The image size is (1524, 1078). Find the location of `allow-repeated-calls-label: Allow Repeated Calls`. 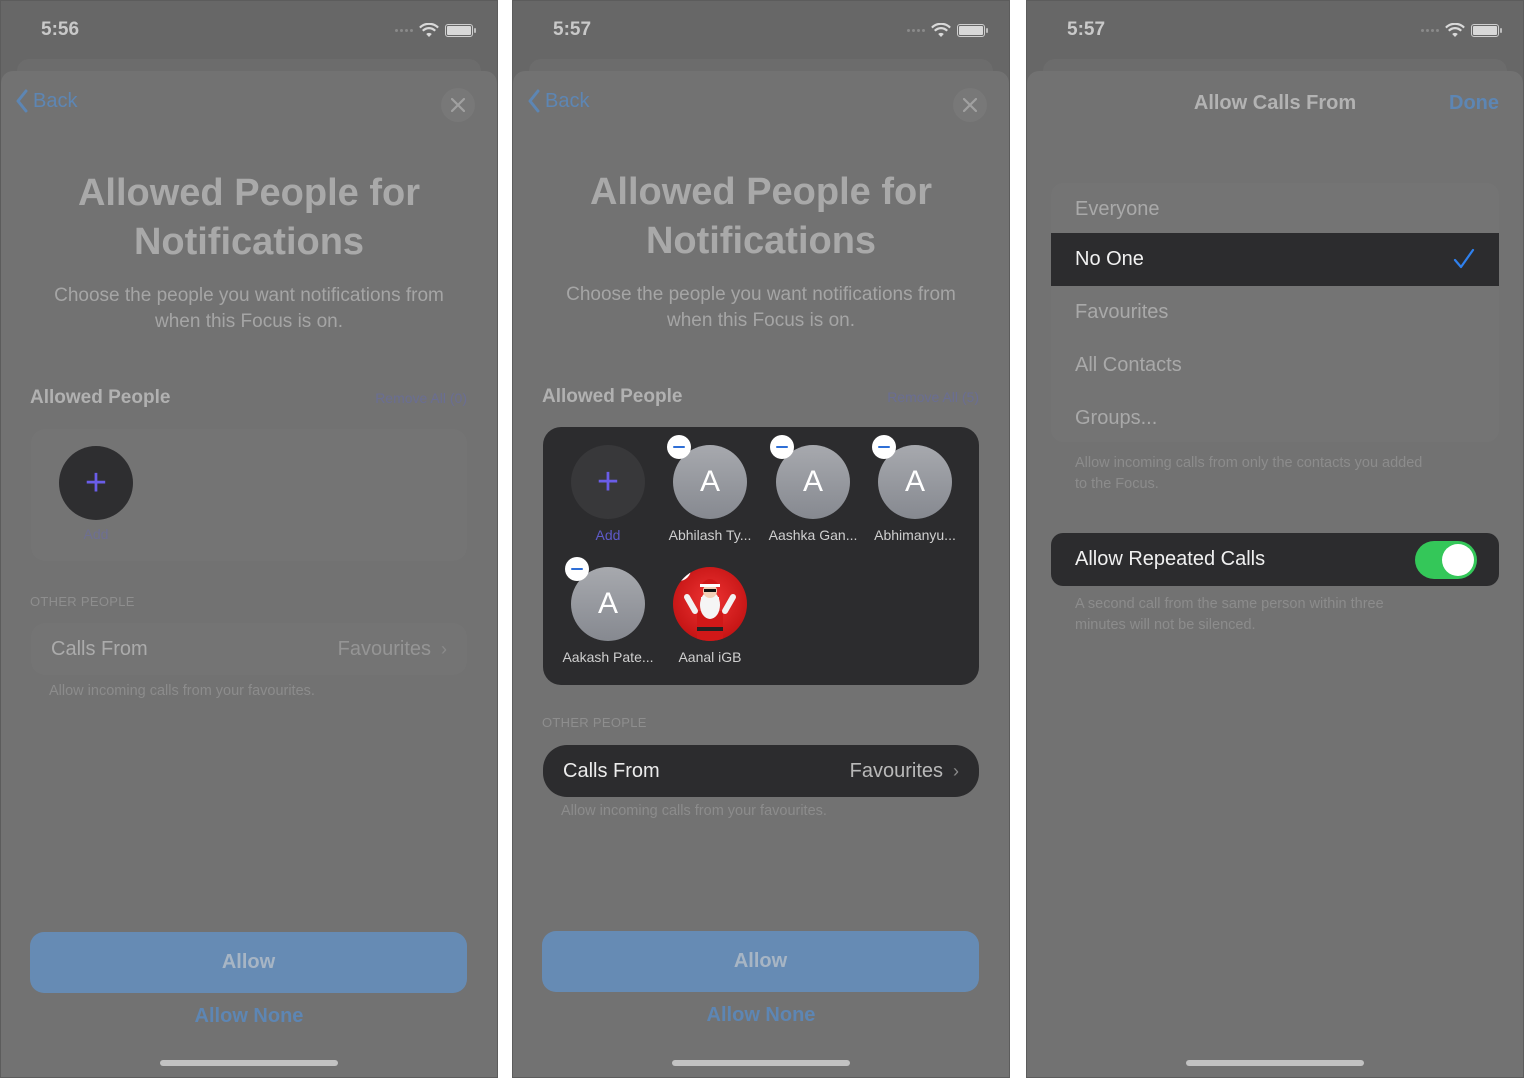

allow-repeated-calls-label: Allow Repeated Calls is located at coordinates (1170, 559).